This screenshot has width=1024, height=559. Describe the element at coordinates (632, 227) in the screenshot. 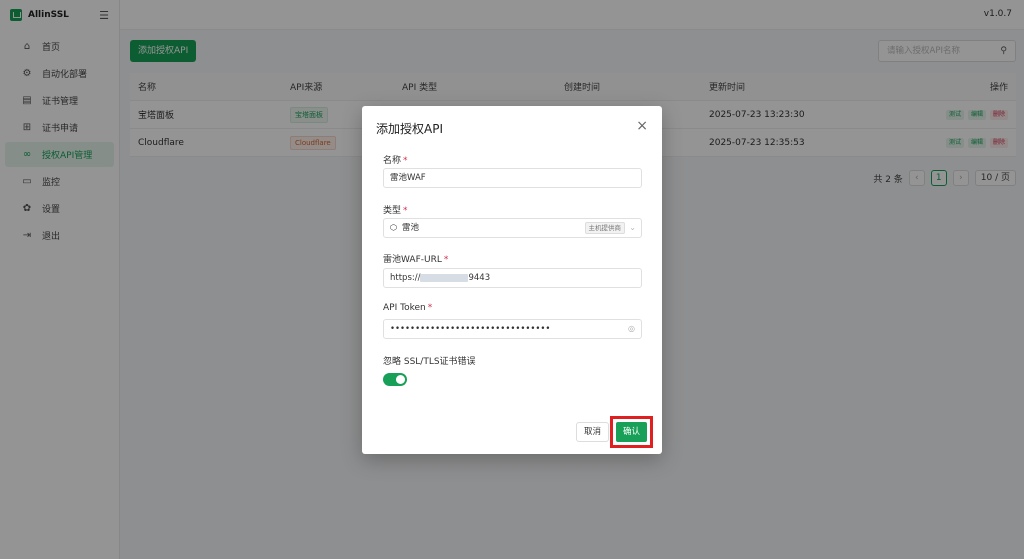

I see `chevron-down-icon: ⌄` at that location.